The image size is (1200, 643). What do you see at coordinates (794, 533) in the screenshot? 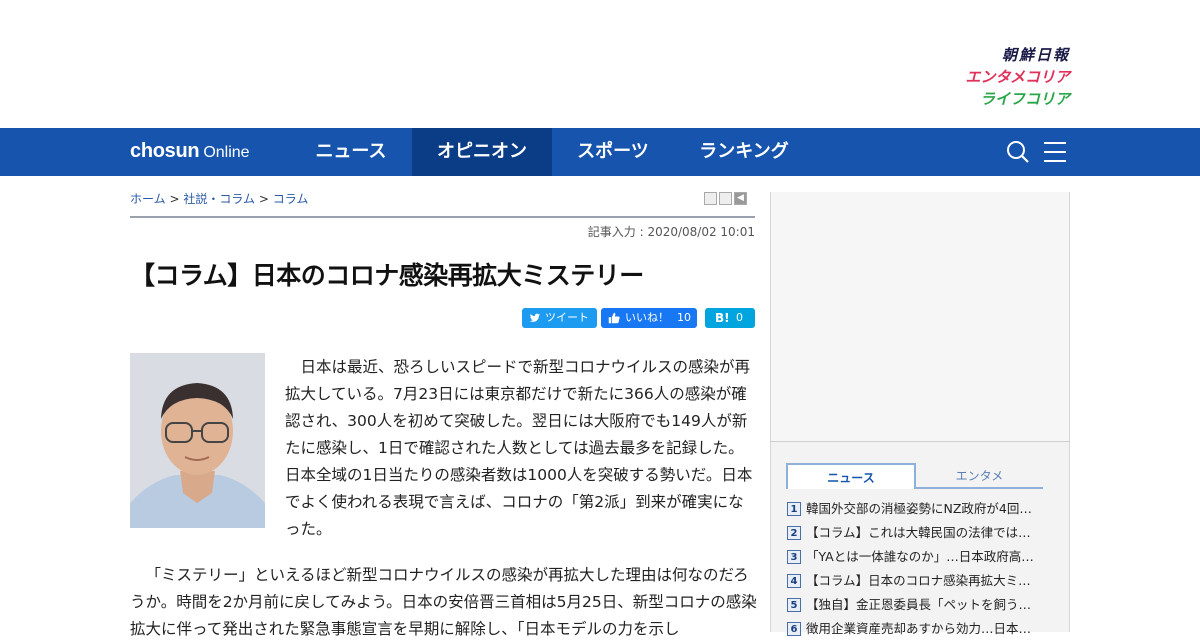
I see `rank-number-badge: 2` at bounding box center [794, 533].